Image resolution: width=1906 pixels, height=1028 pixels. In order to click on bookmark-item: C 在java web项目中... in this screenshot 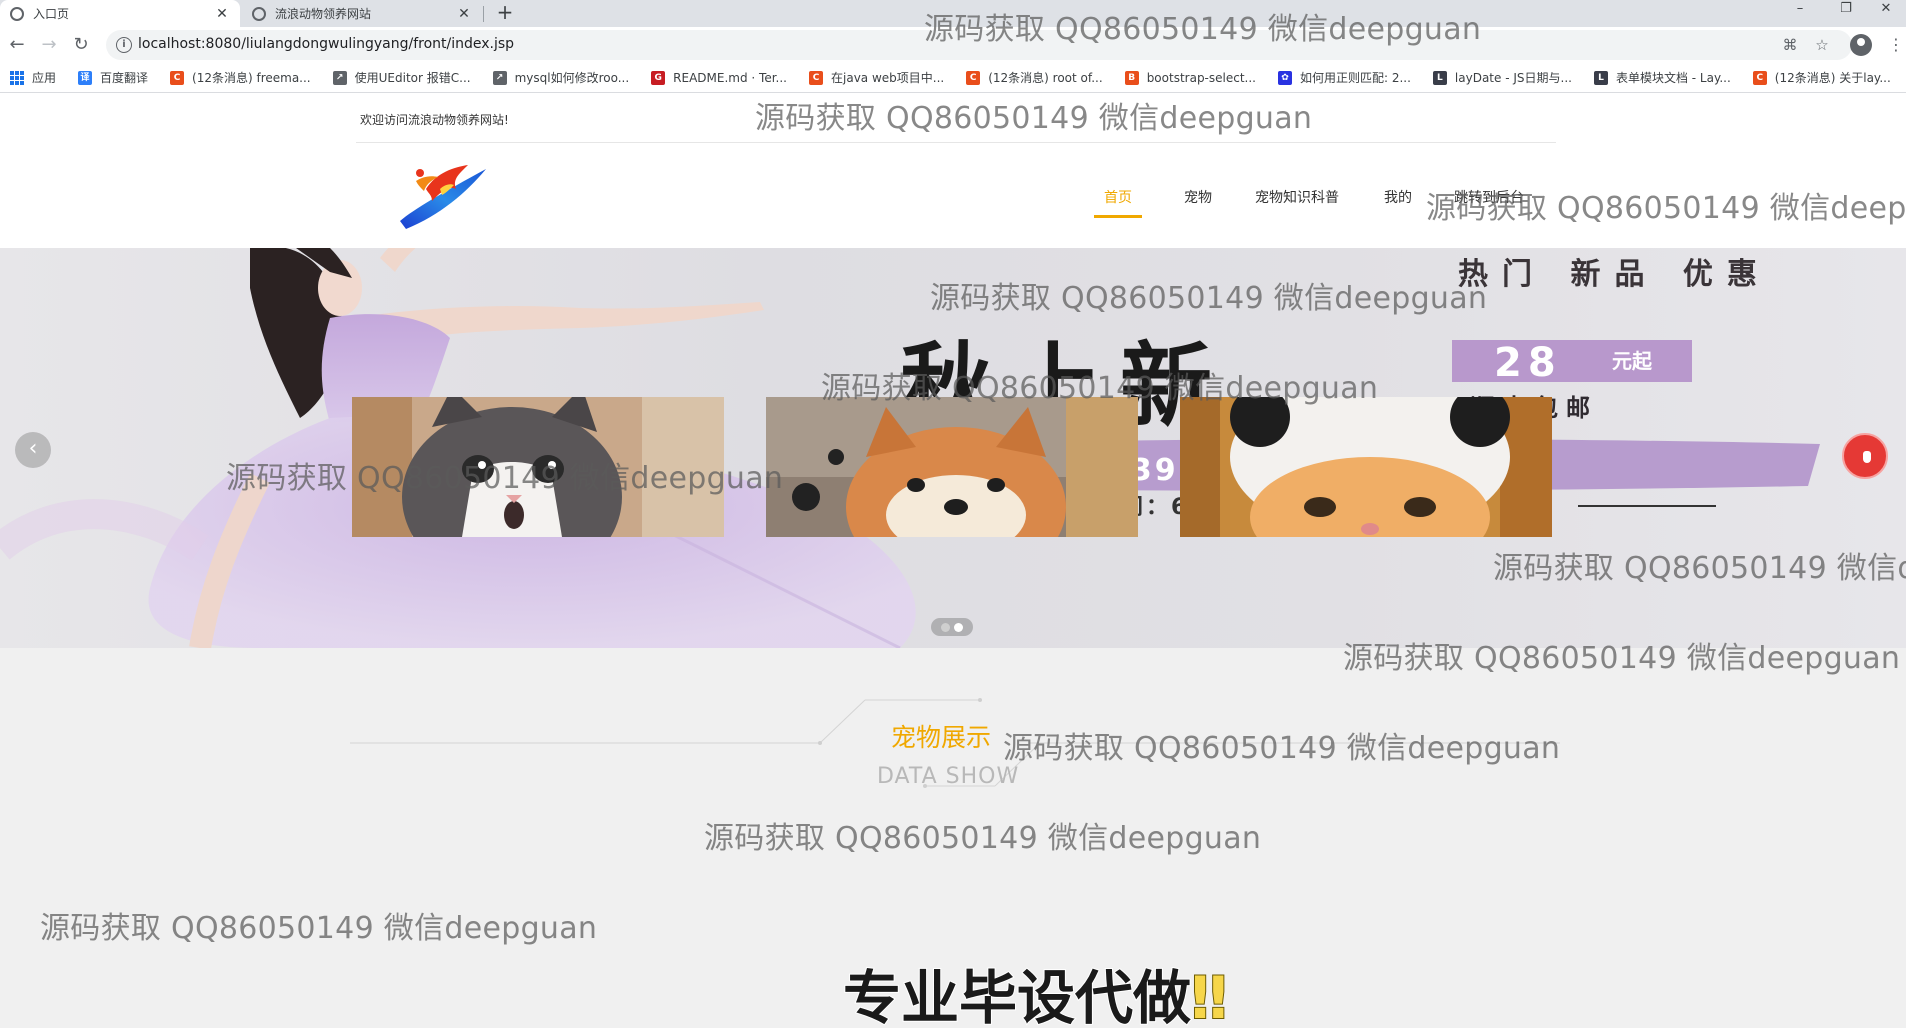, I will do `click(876, 77)`.